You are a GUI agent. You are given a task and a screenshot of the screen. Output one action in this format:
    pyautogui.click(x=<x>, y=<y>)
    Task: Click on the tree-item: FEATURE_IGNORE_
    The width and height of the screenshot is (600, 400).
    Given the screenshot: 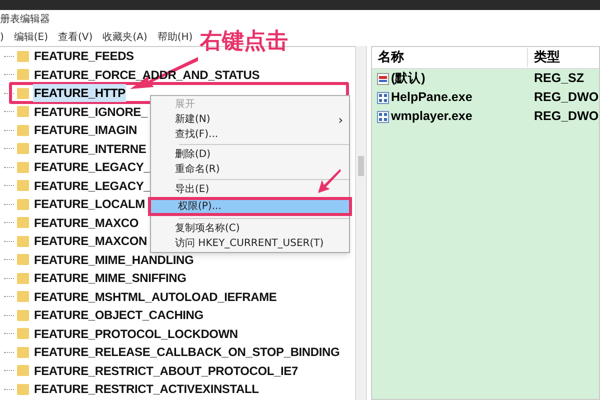 What is the action you would take?
    pyautogui.click(x=90, y=111)
    